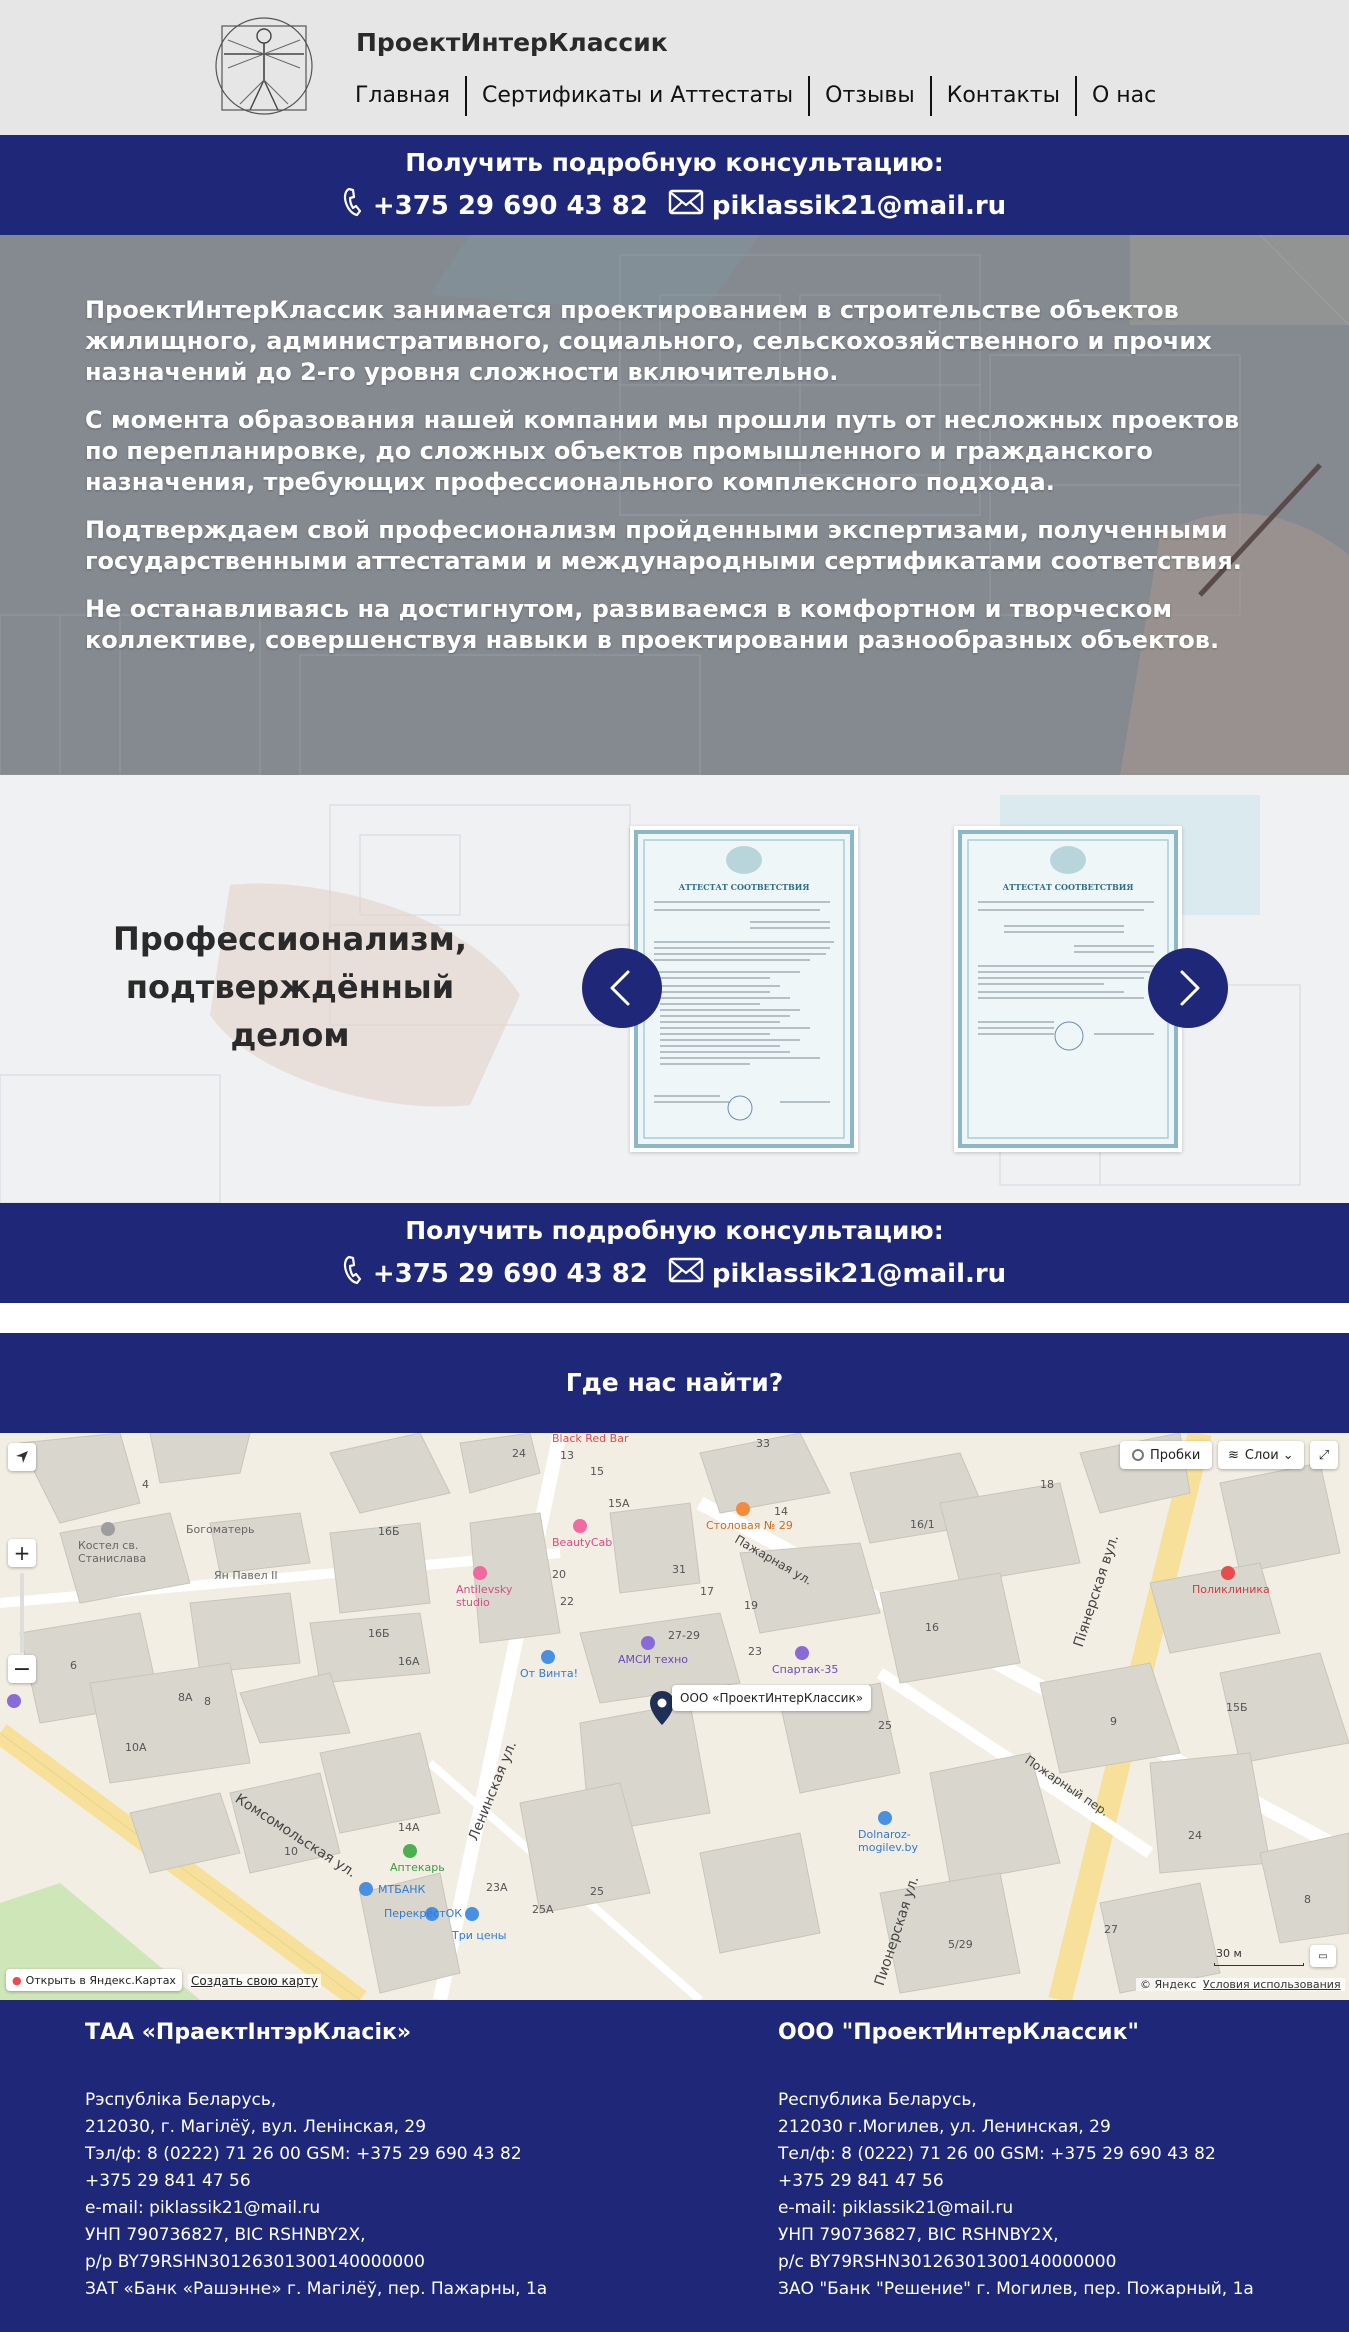 This screenshot has width=1349, height=2332. Describe the element at coordinates (1272, 1984) in the screenshot. I see `terms-link: Условия использования` at that location.